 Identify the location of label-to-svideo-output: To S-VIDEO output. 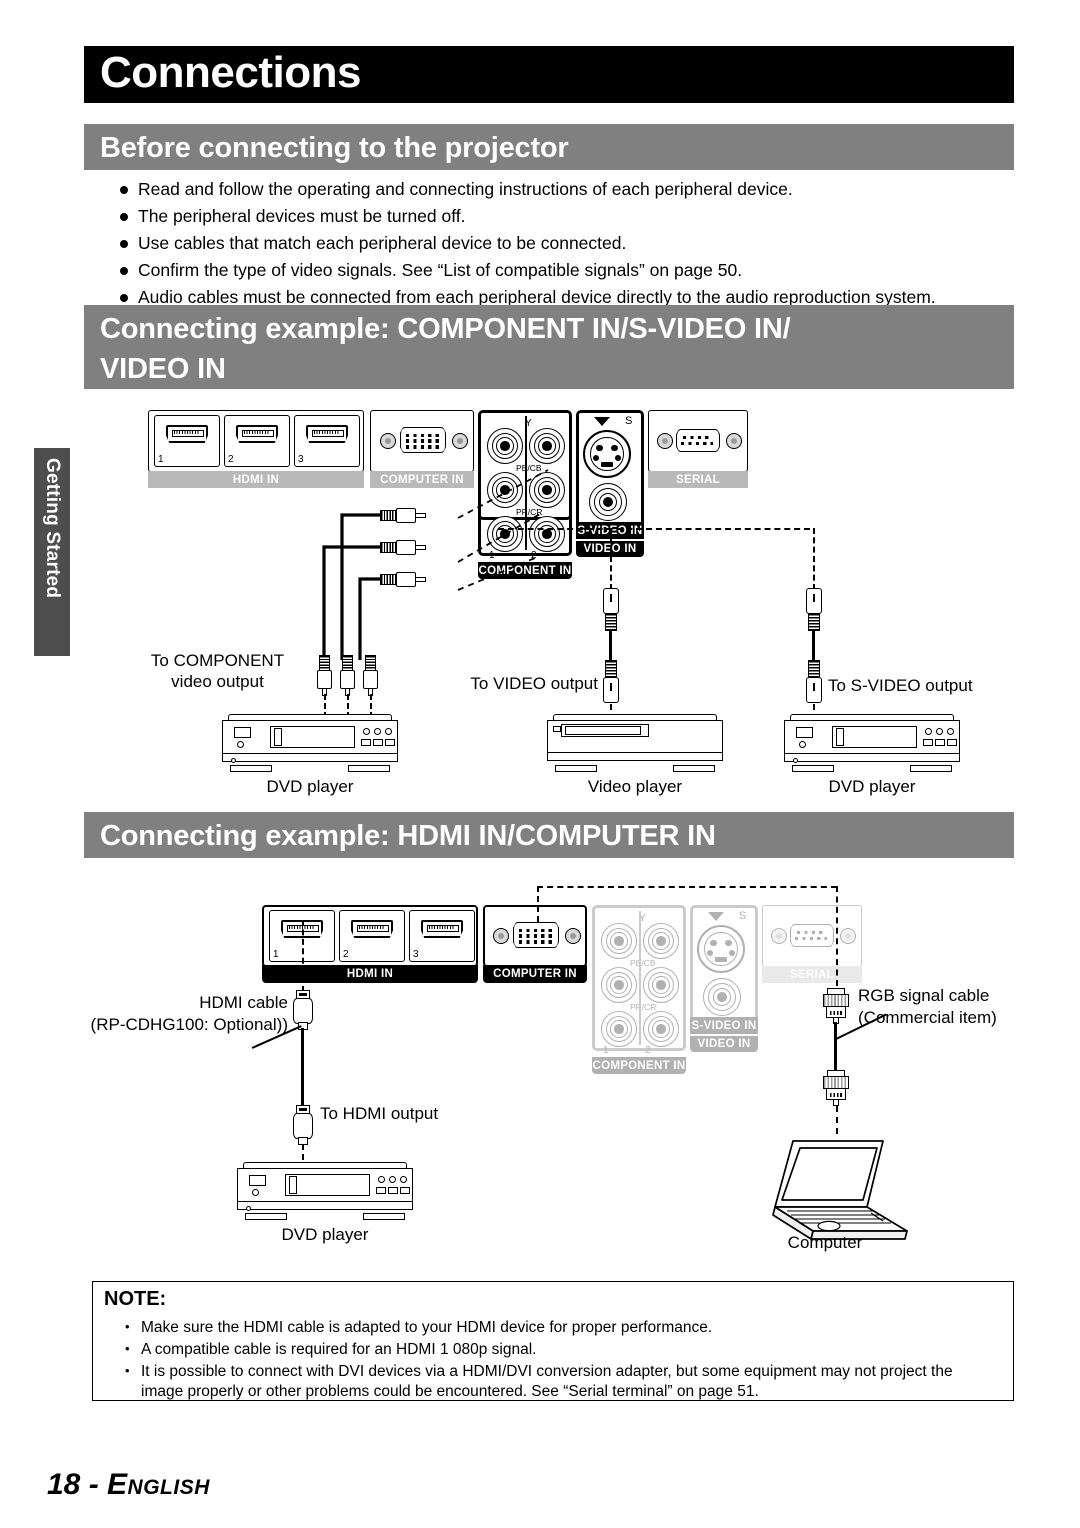
(900, 685).